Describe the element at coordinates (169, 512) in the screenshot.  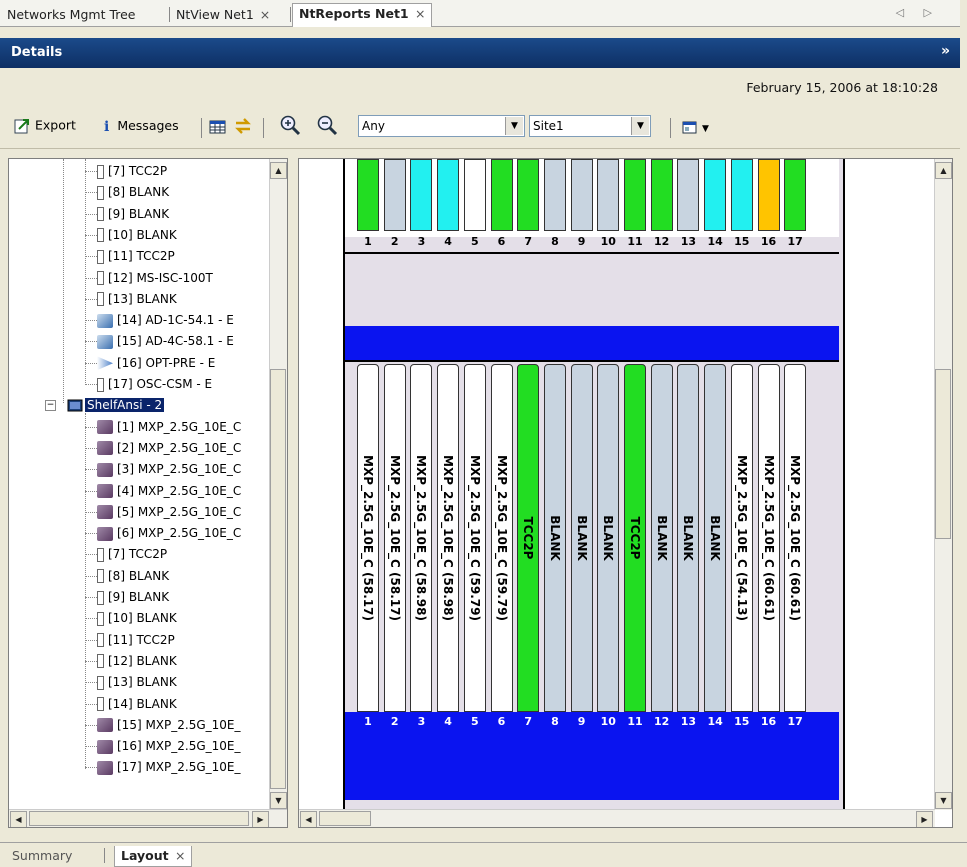
I see `tree-node: [5] MXP_2.5G_10E_C` at that location.